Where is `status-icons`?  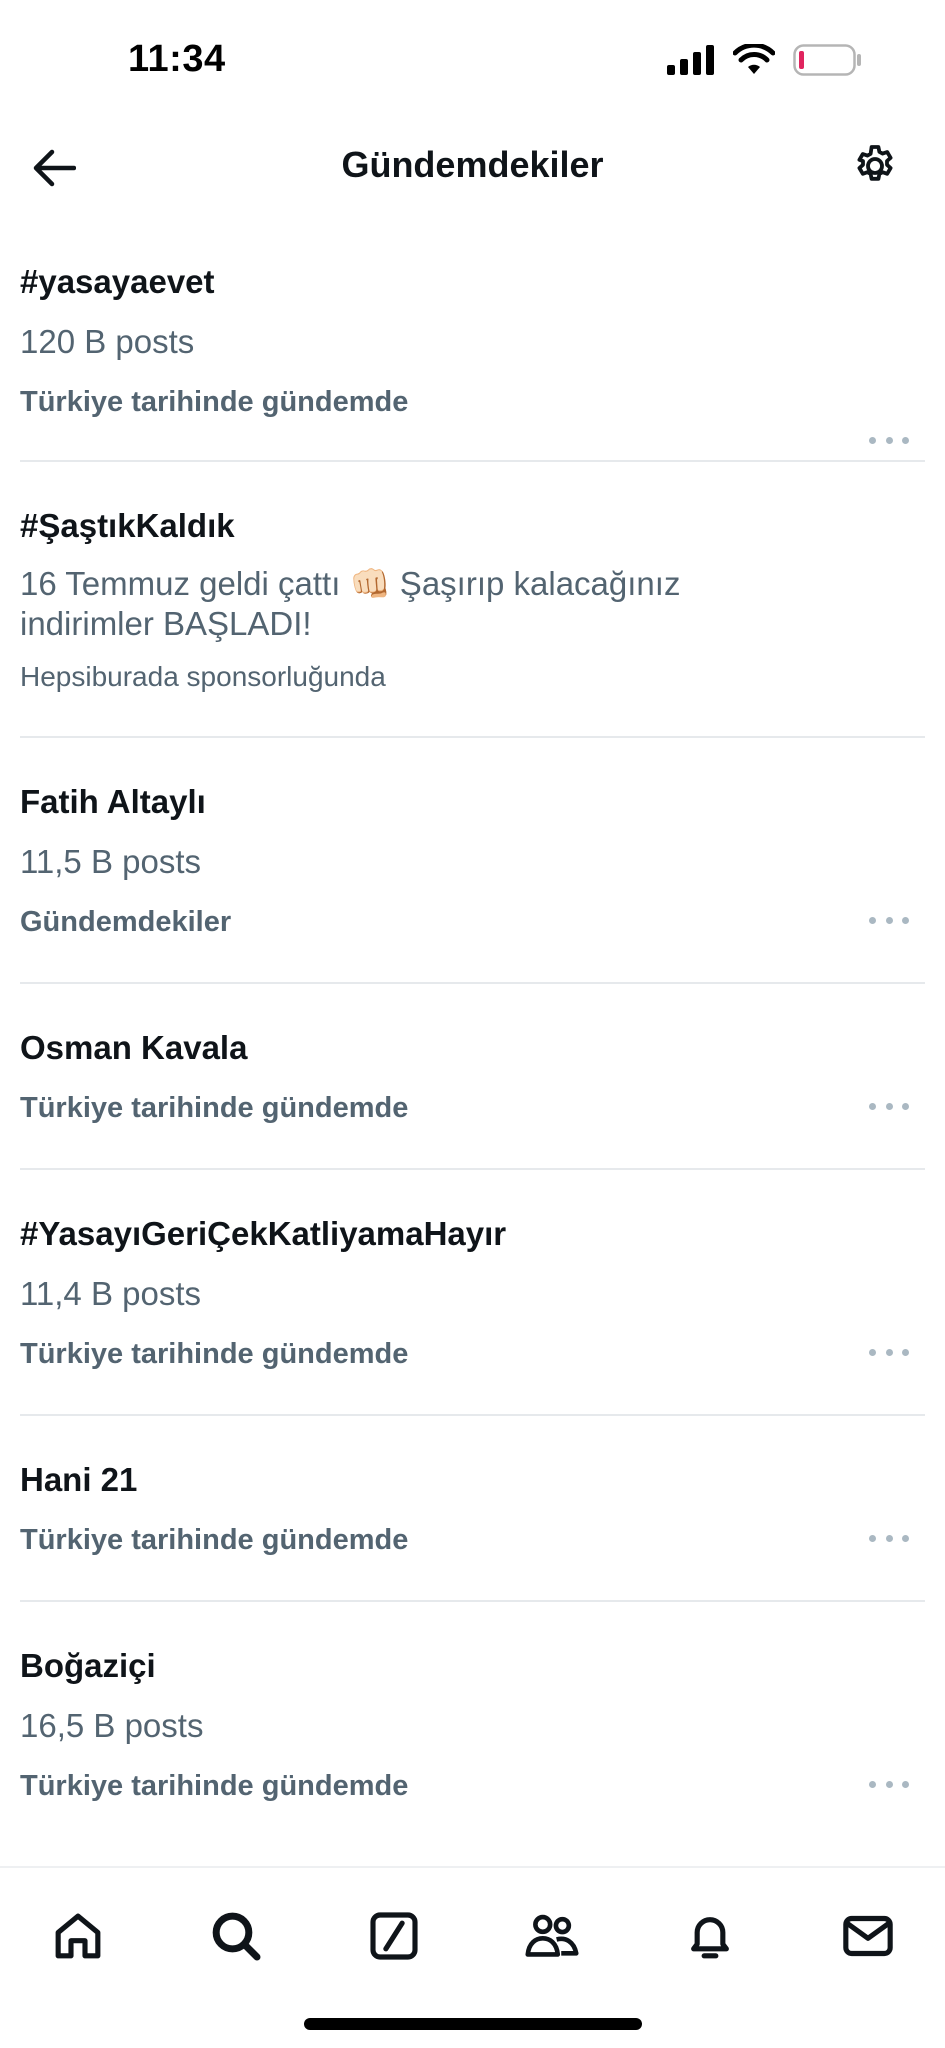 status-icons is located at coordinates (765, 60).